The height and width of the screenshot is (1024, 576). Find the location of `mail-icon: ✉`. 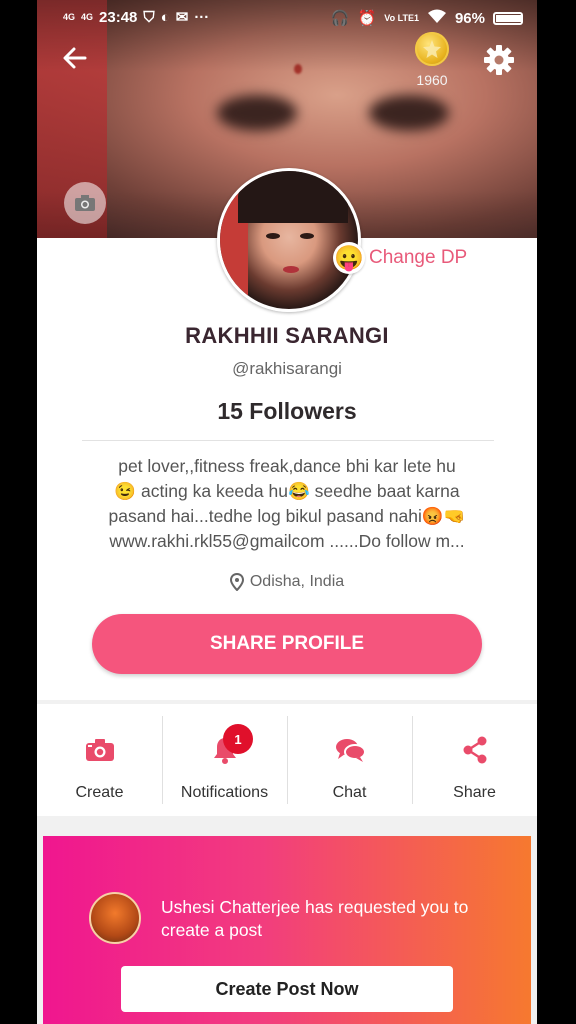

mail-icon: ✉ is located at coordinates (182, 17).